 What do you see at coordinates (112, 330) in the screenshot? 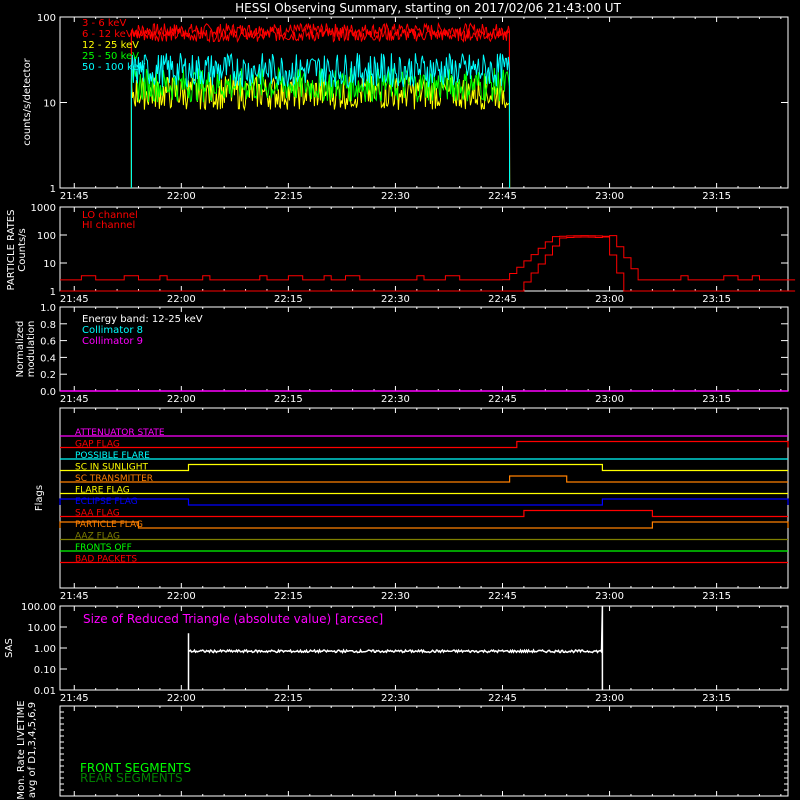
I see `legend-entry: Collimator 8` at bounding box center [112, 330].